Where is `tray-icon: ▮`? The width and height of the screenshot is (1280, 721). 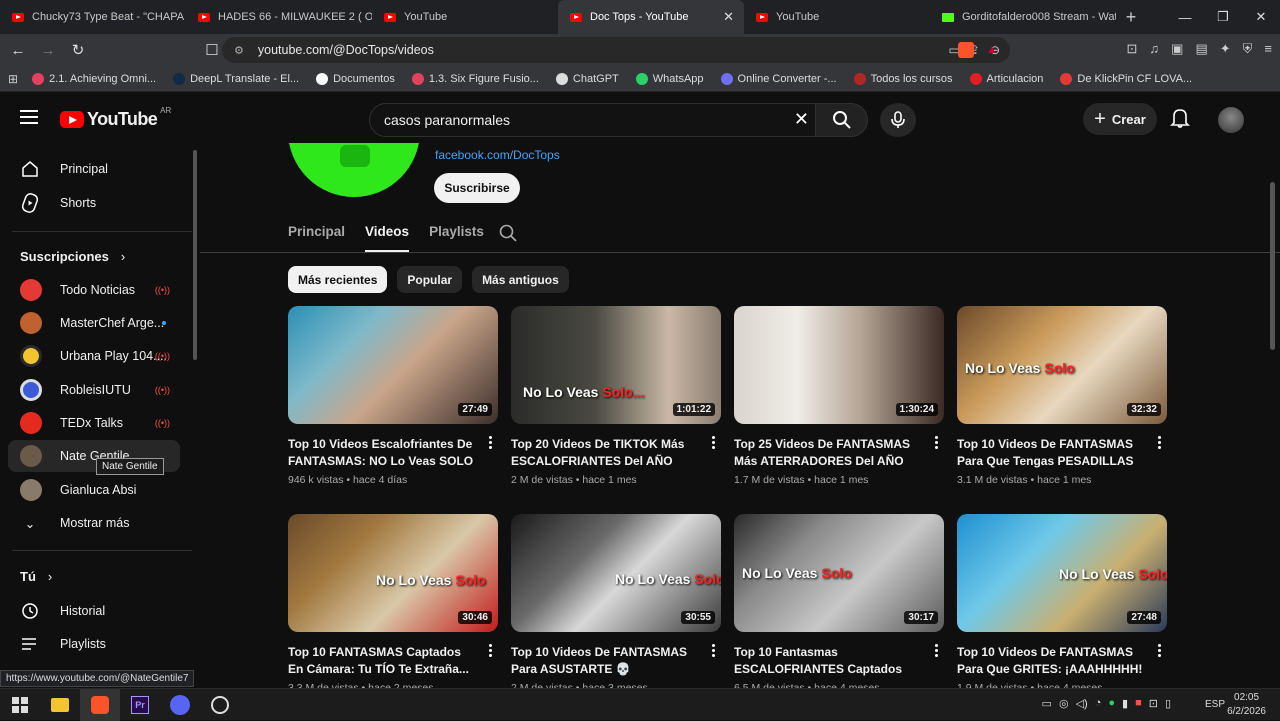 tray-icon: ▮ is located at coordinates (1125, 703).